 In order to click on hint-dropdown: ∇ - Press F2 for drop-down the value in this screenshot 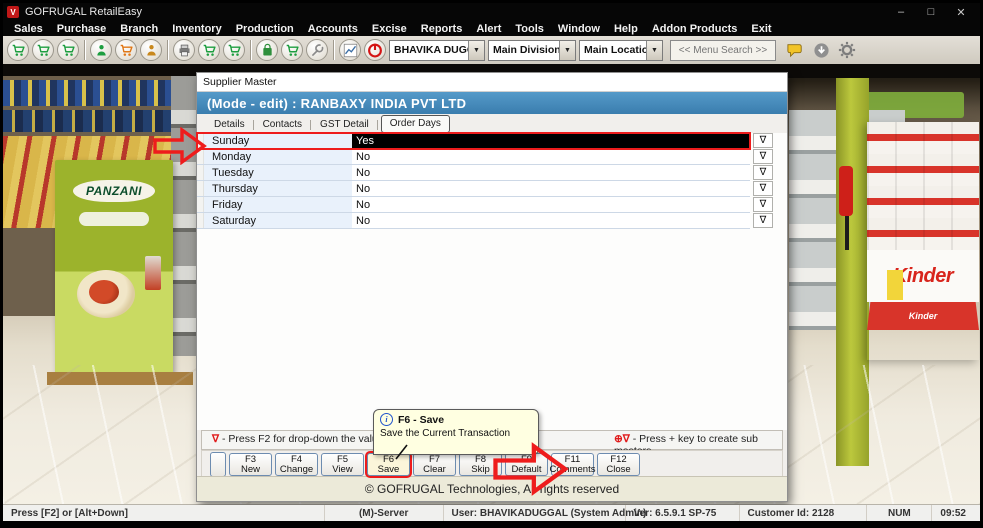, I will do `click(298, 439)`.